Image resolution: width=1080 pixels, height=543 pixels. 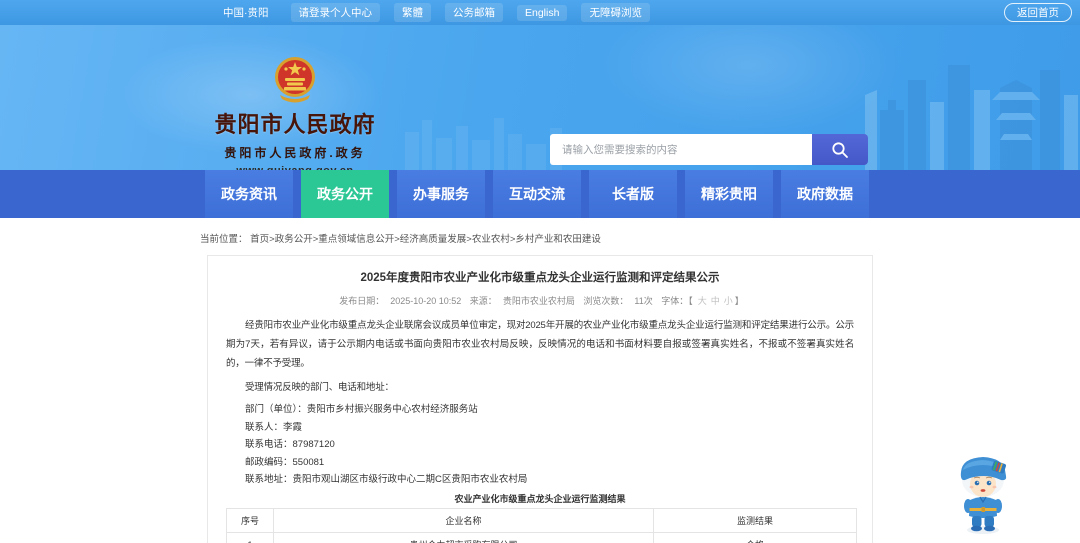 What do you see at coordinates (633, 194) in the screenshot?
I see `nav-item-senior-version: 长者版` at bounding box center [633, 194].